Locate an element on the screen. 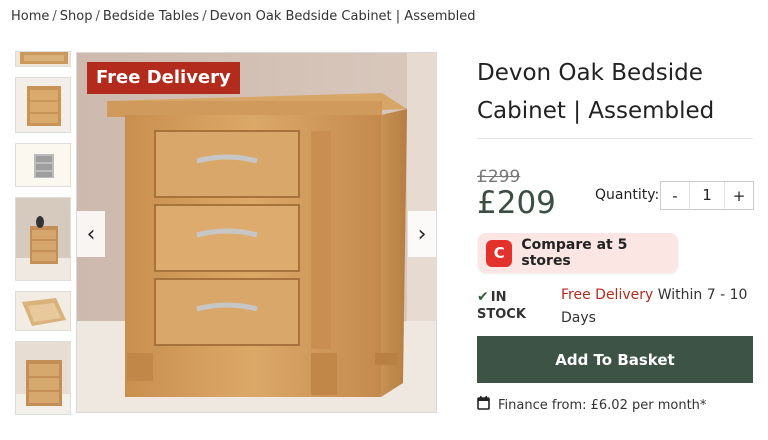 The width and height of the screenshot is (768, 440). chevron-right-icon: › is located at coordinates (422, 234).